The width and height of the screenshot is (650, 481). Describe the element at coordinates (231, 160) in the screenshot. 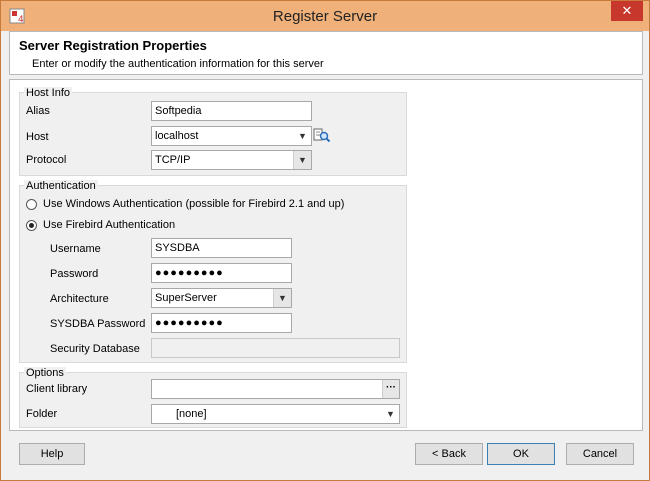

I see `protocol-select: TCP/IP ▼` at that location.